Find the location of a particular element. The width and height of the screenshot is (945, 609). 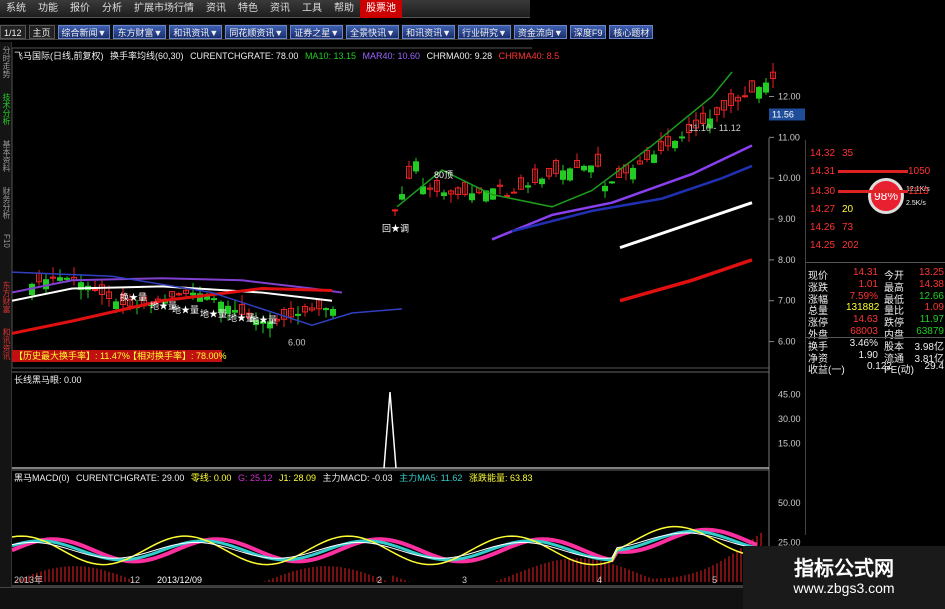

menu-item: 分析 is located at coordinates (112, 9).